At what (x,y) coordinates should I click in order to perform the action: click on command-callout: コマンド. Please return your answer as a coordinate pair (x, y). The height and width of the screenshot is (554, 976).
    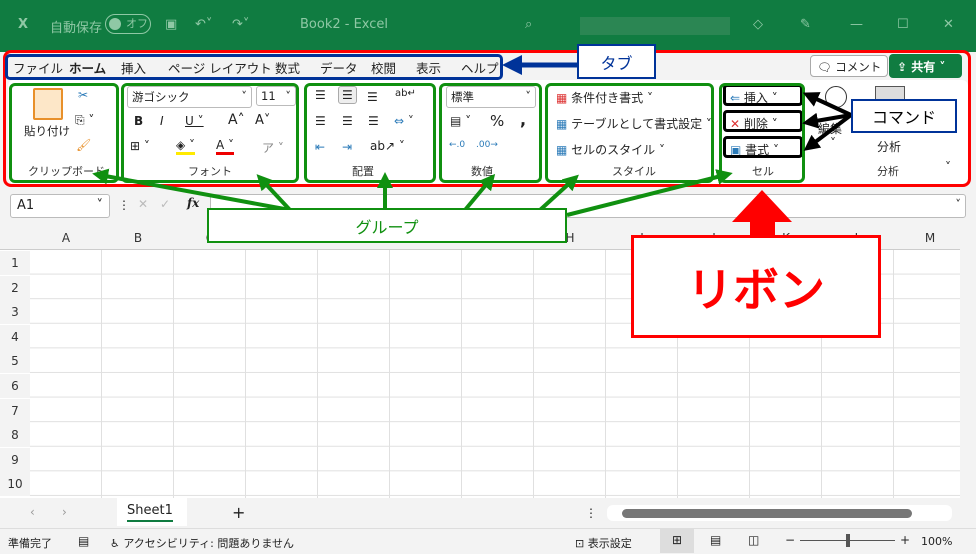
    Looking at the image, I should click on (904, 116).